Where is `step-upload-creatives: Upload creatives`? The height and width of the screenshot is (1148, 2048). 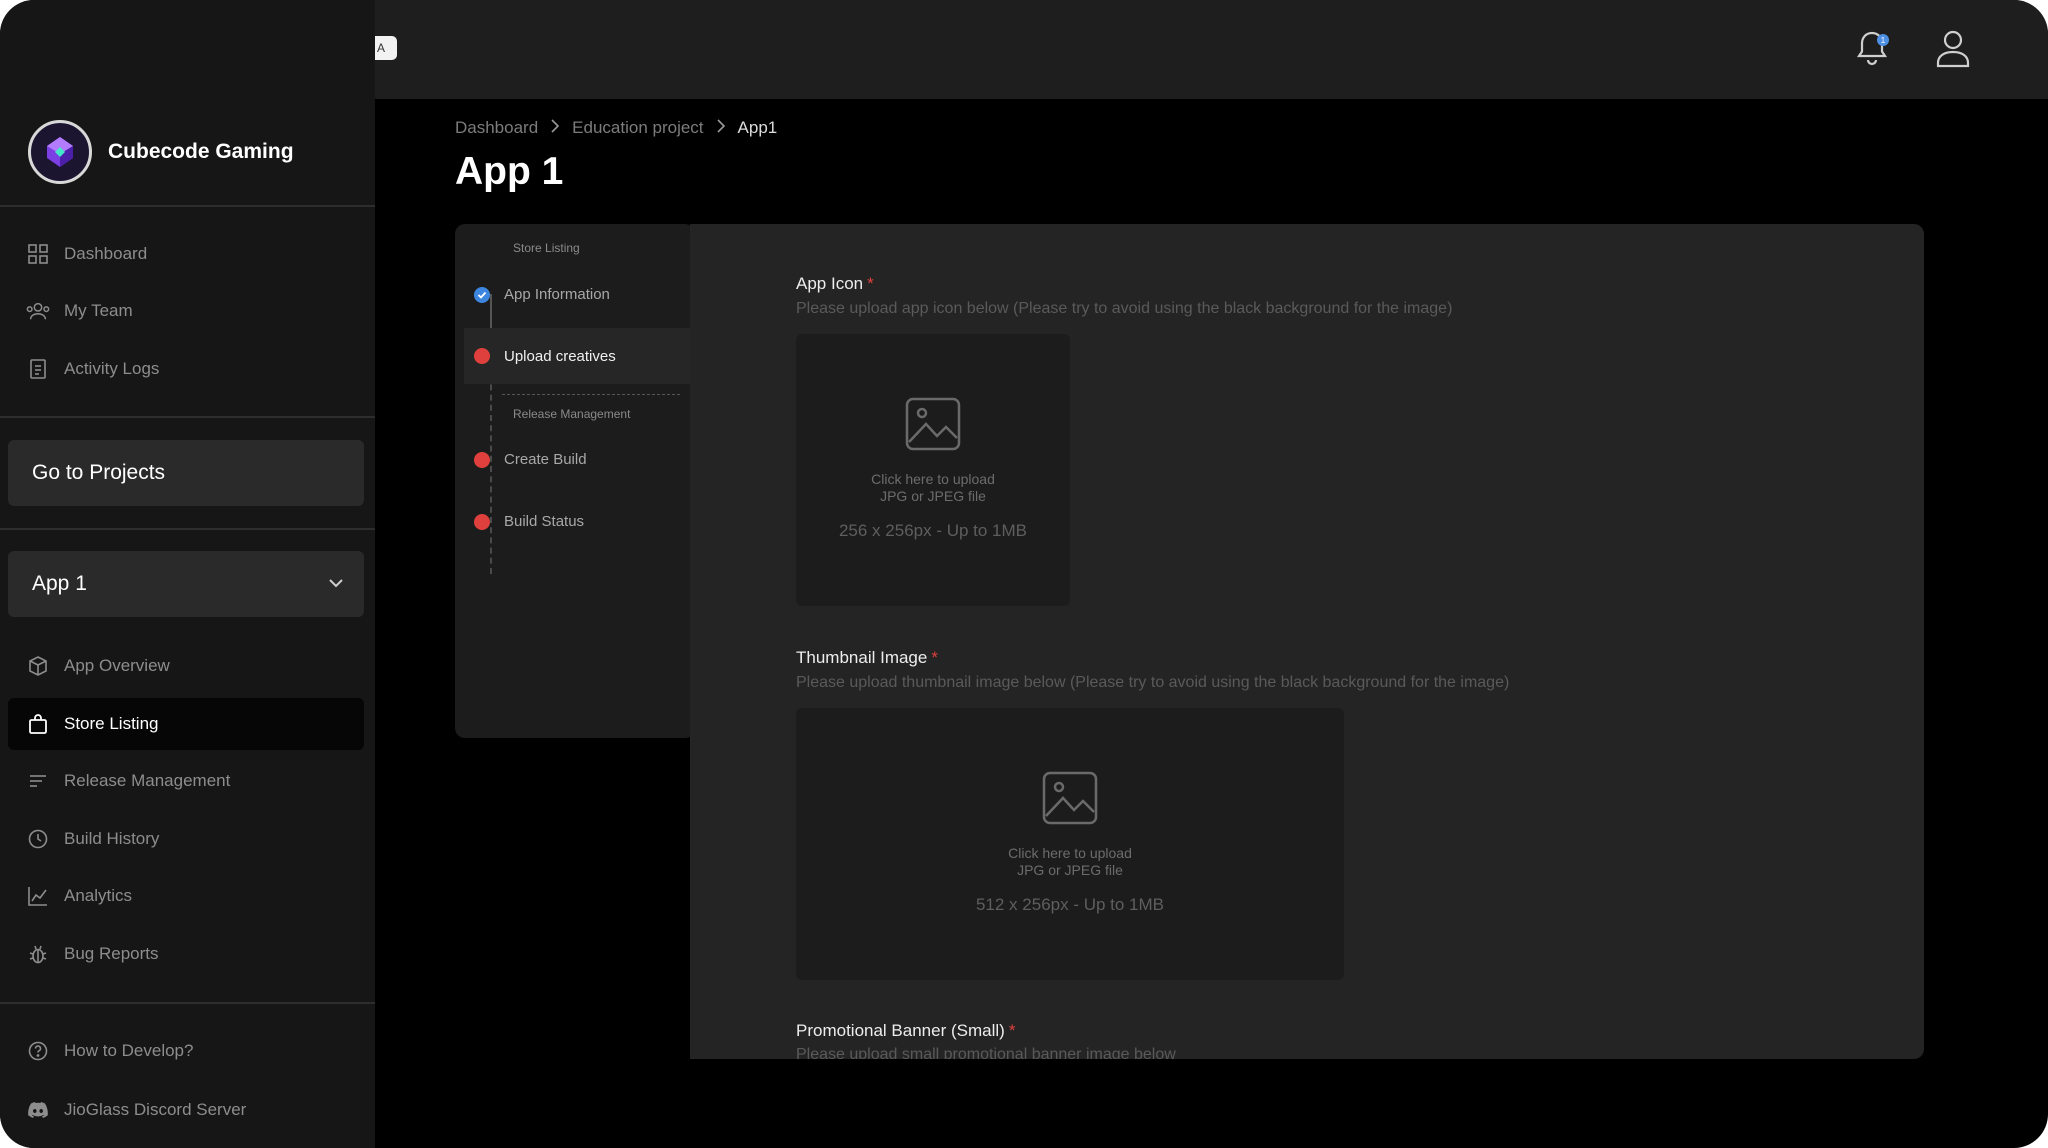
step-upload-creatives: Upload creatives is located at coordinates (579, 356).